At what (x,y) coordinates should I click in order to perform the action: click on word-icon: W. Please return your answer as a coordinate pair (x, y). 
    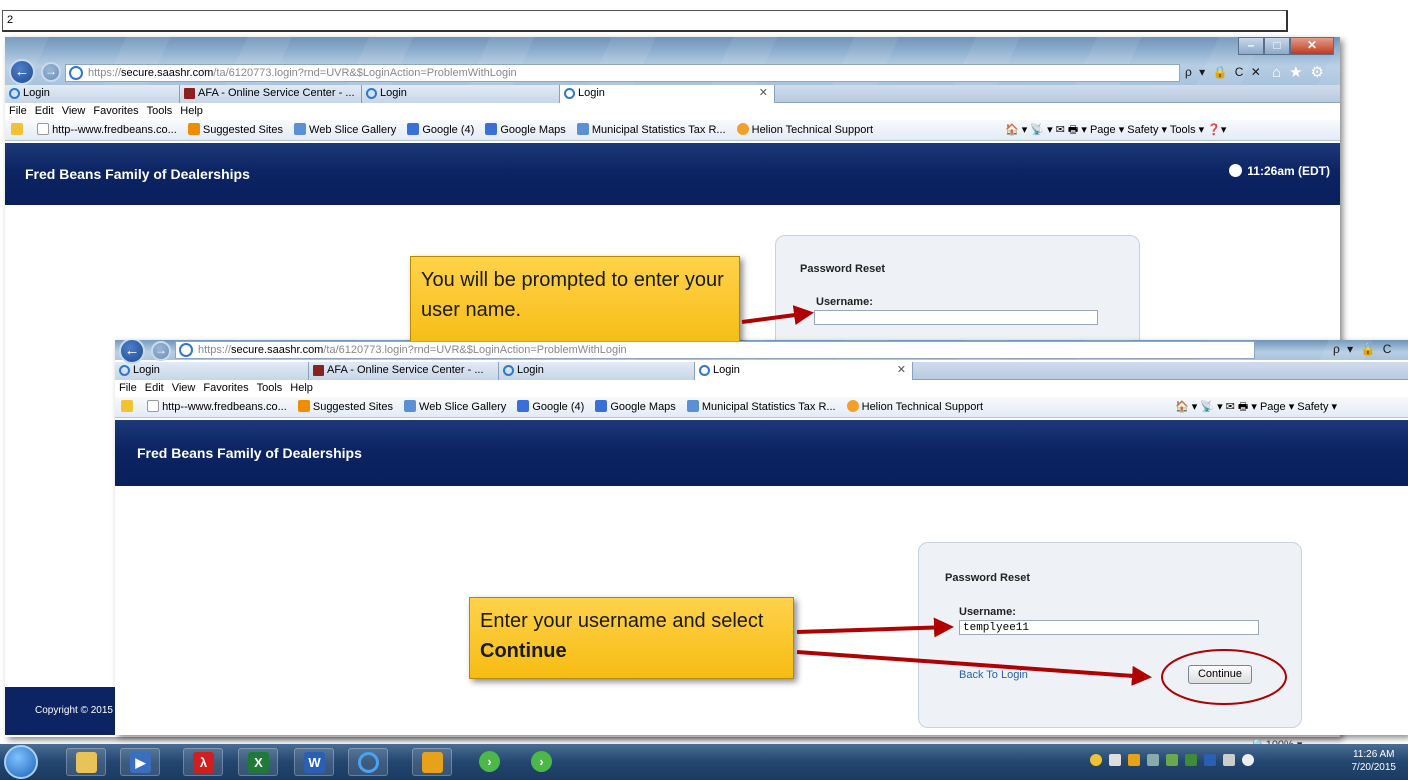
    Looking at the image, I should click on (314, 762).